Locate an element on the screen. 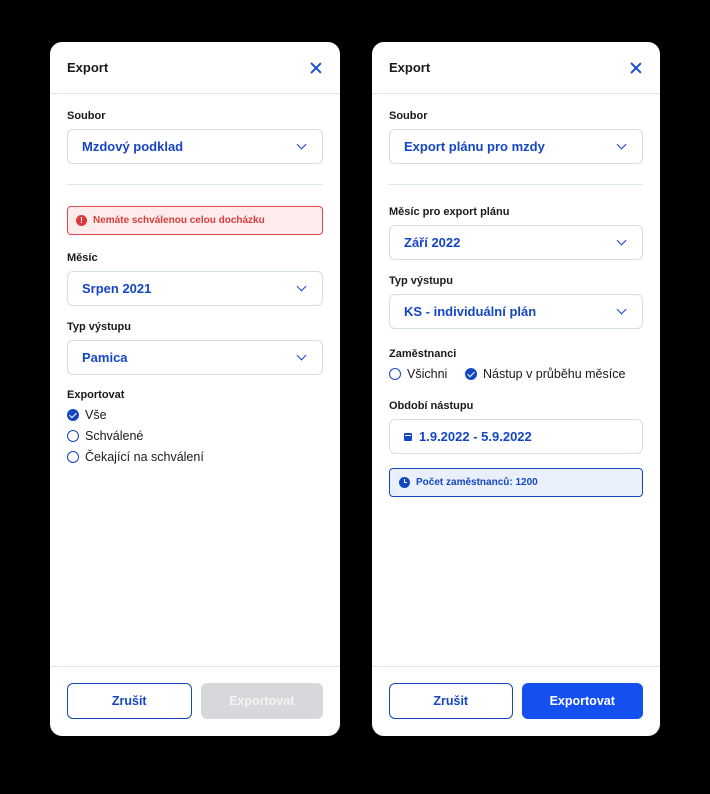  exclamation-icon: ! is located at coordinates (81, 220).